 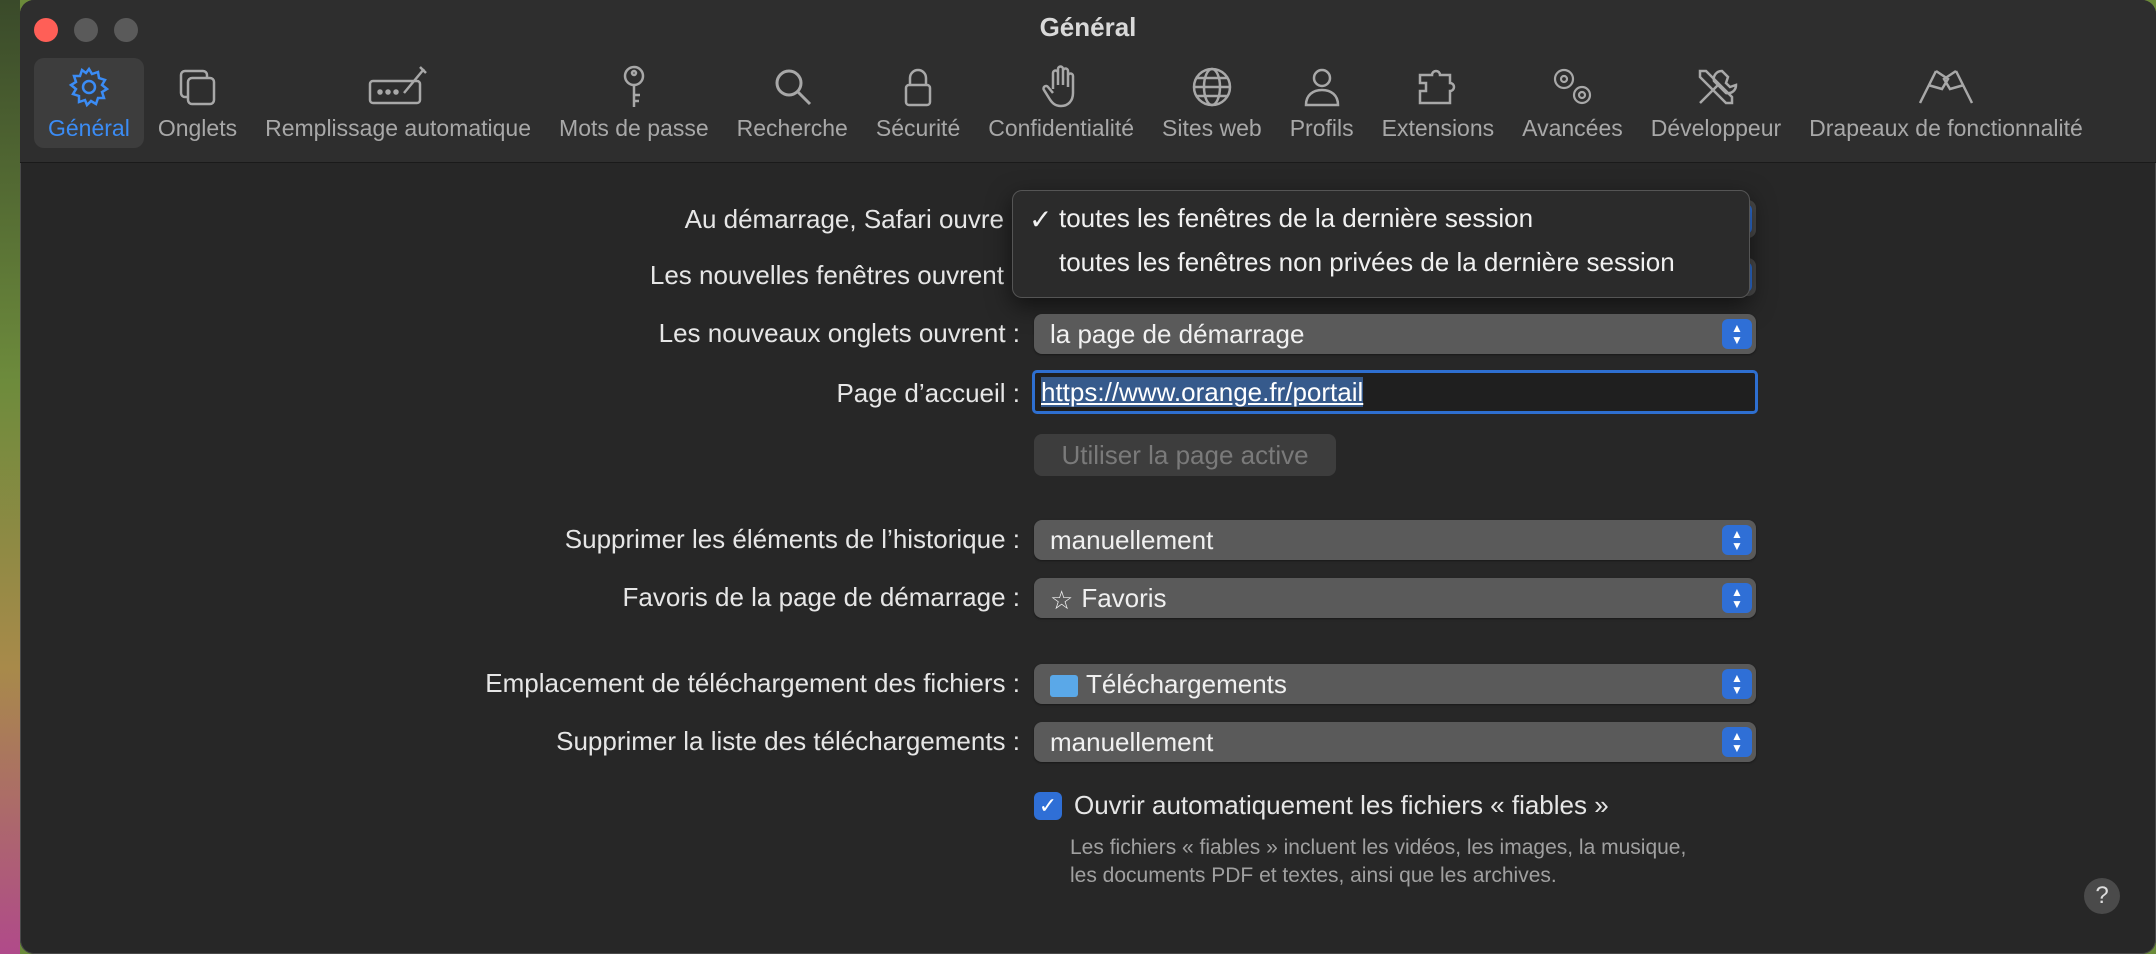 What do you see at coordinates (826, 275) in the screenshot?
I see `new-windows-label: Les nouvelles fenêtres ouvrent` at bounding box center [826, 275].